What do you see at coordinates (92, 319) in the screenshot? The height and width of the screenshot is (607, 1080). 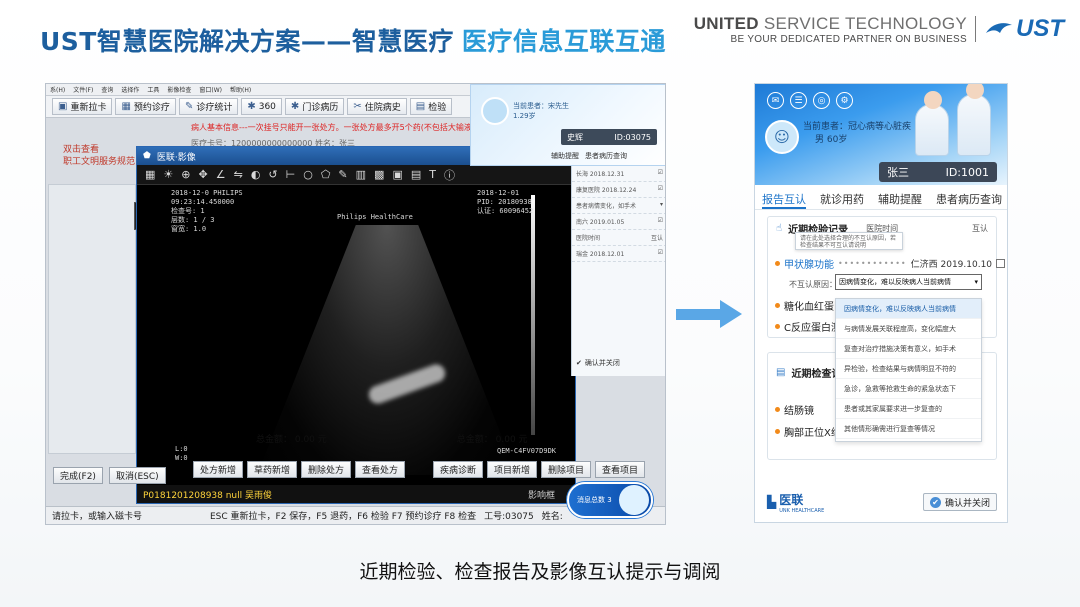 I see `left-side-panel` at bounding box center [92, 319].